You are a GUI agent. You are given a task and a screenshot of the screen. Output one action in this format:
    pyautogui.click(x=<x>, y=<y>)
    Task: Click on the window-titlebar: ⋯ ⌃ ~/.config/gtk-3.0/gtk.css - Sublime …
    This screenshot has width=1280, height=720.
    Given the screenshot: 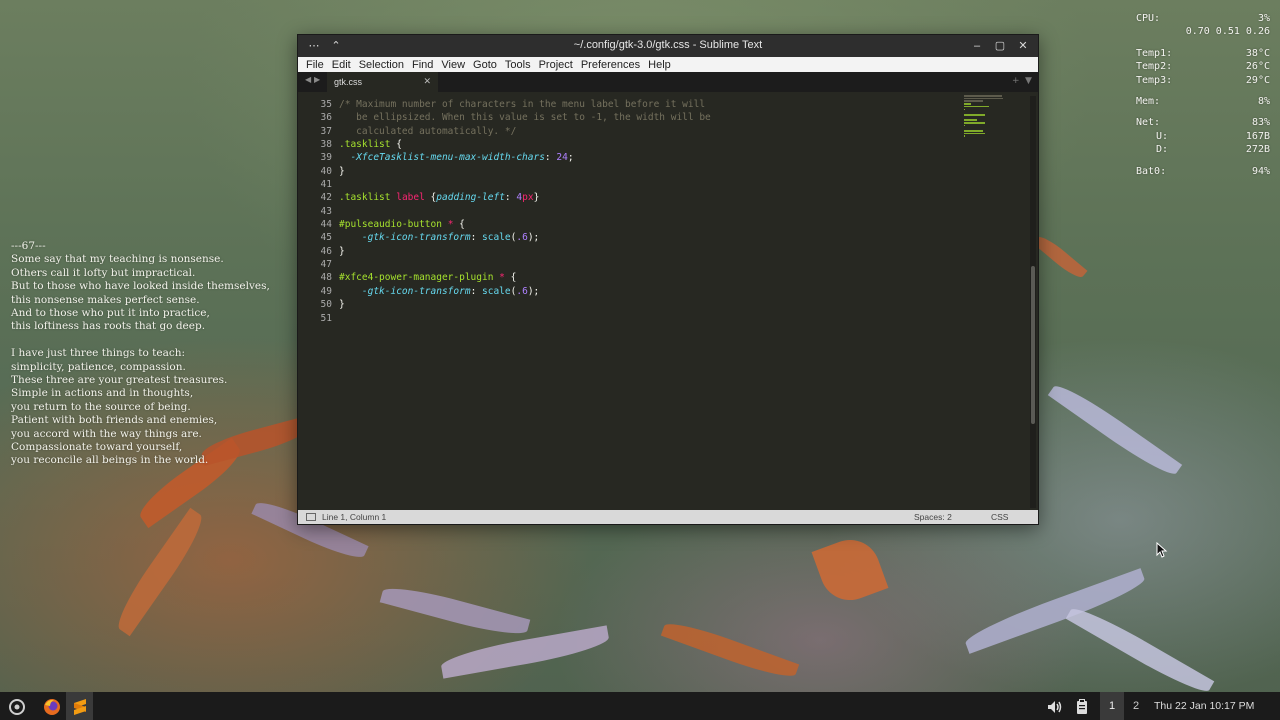 What is the action you would take?
    pyautogui.click(x=668, y=46)
    